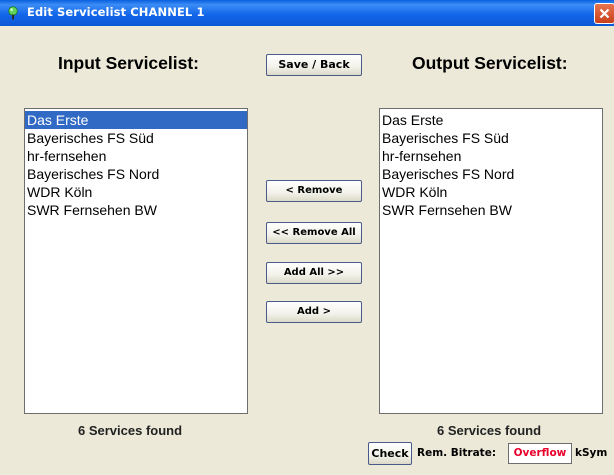 The height and width of the screenshot is (475, 614). I want to click on title-bar: Edit Servicelist CHANNEL 1, so click(307, 13).